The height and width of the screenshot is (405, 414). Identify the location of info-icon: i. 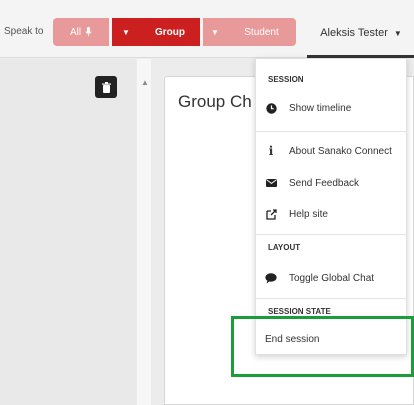
(271, 151).